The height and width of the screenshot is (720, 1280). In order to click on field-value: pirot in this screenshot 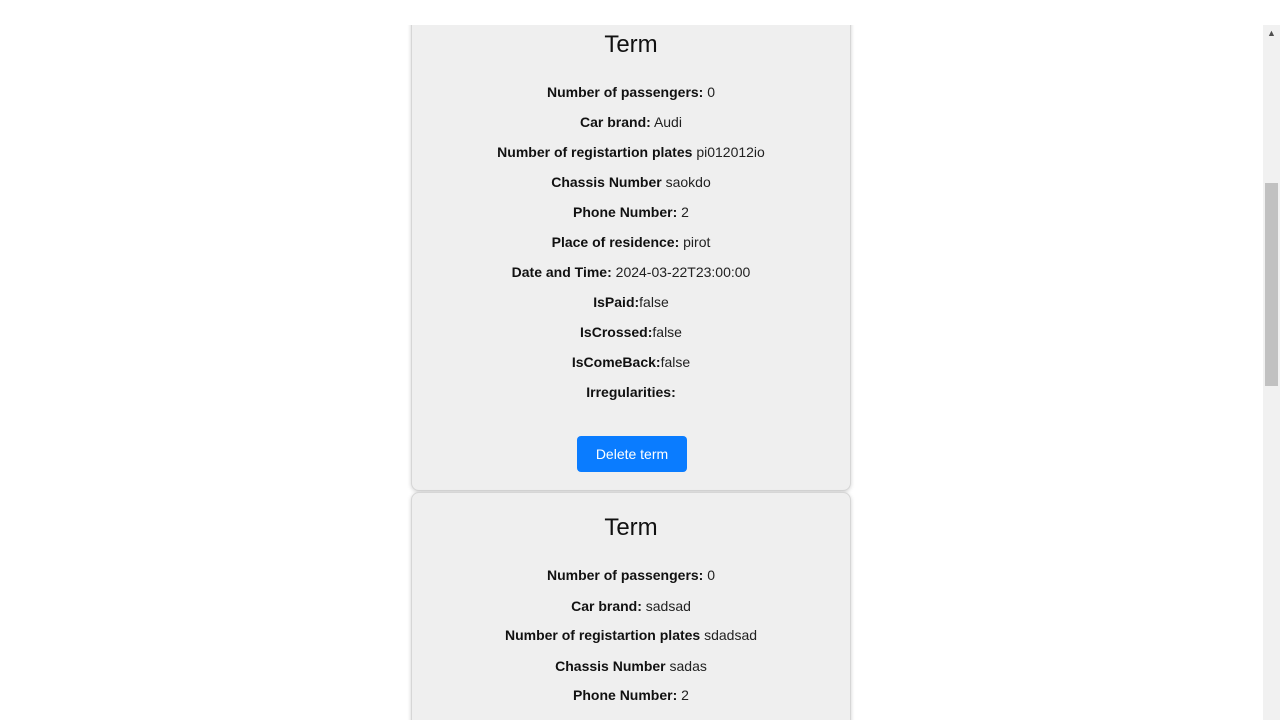, I will do `click(697, 242)`.